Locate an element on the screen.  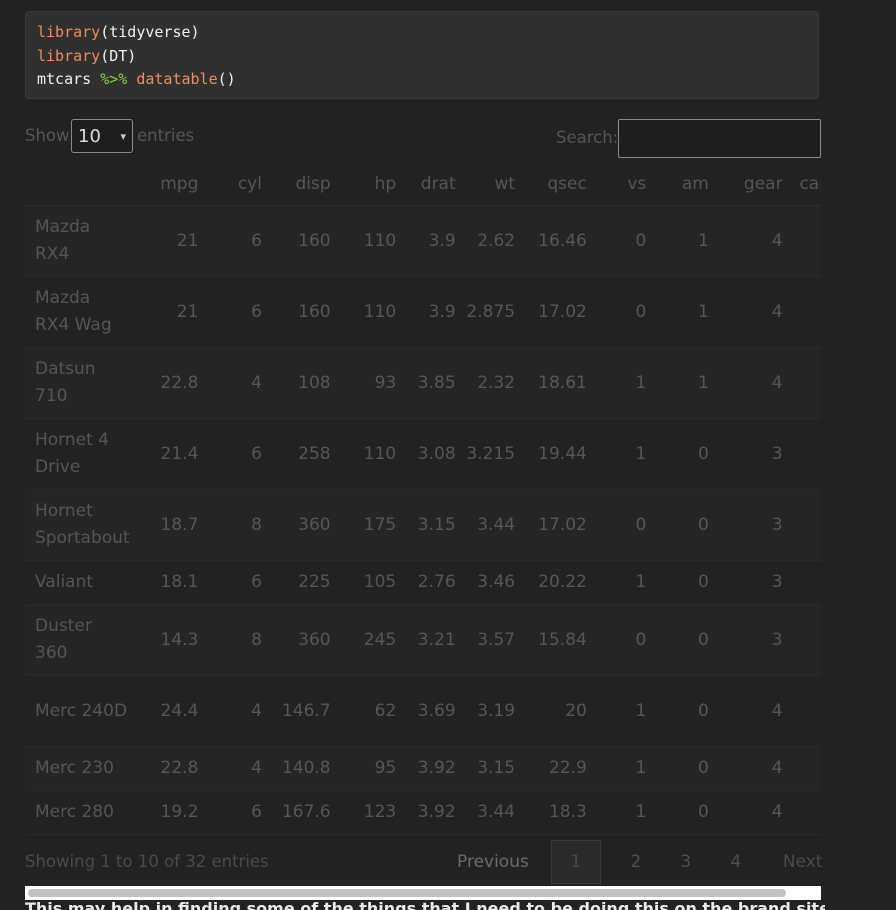
table-controls: Show entries 10 ▾ Search: is located at coordinates (423, 138).